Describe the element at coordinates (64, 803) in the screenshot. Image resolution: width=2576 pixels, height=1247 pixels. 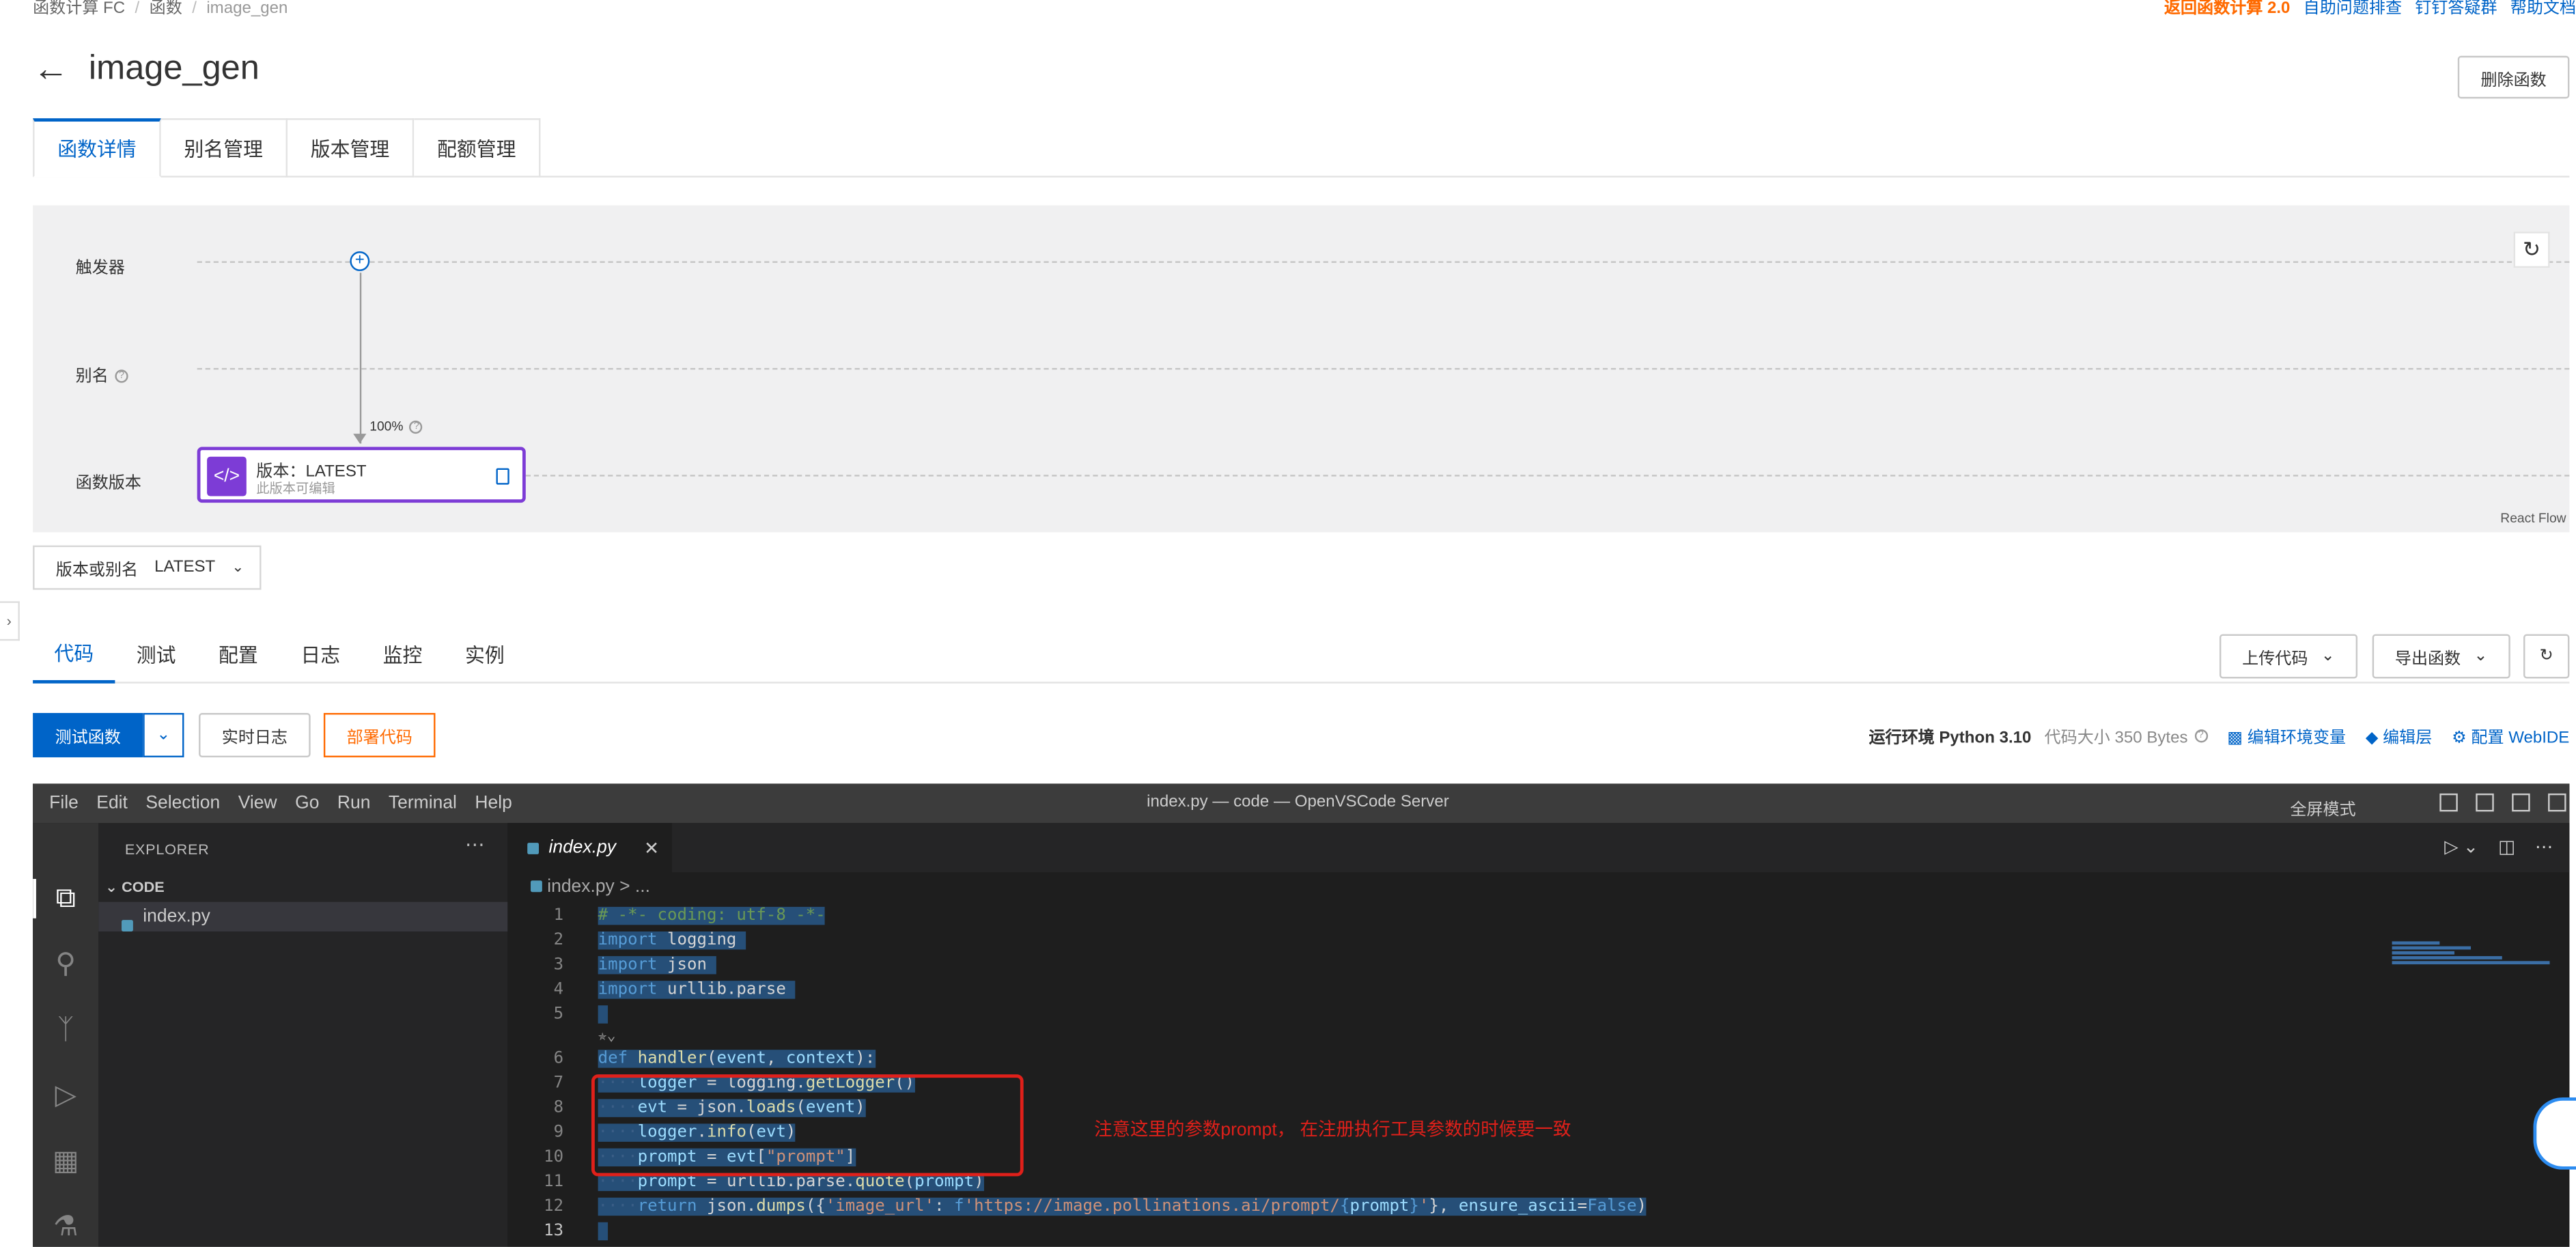
I see `menu-file: File` at that location.